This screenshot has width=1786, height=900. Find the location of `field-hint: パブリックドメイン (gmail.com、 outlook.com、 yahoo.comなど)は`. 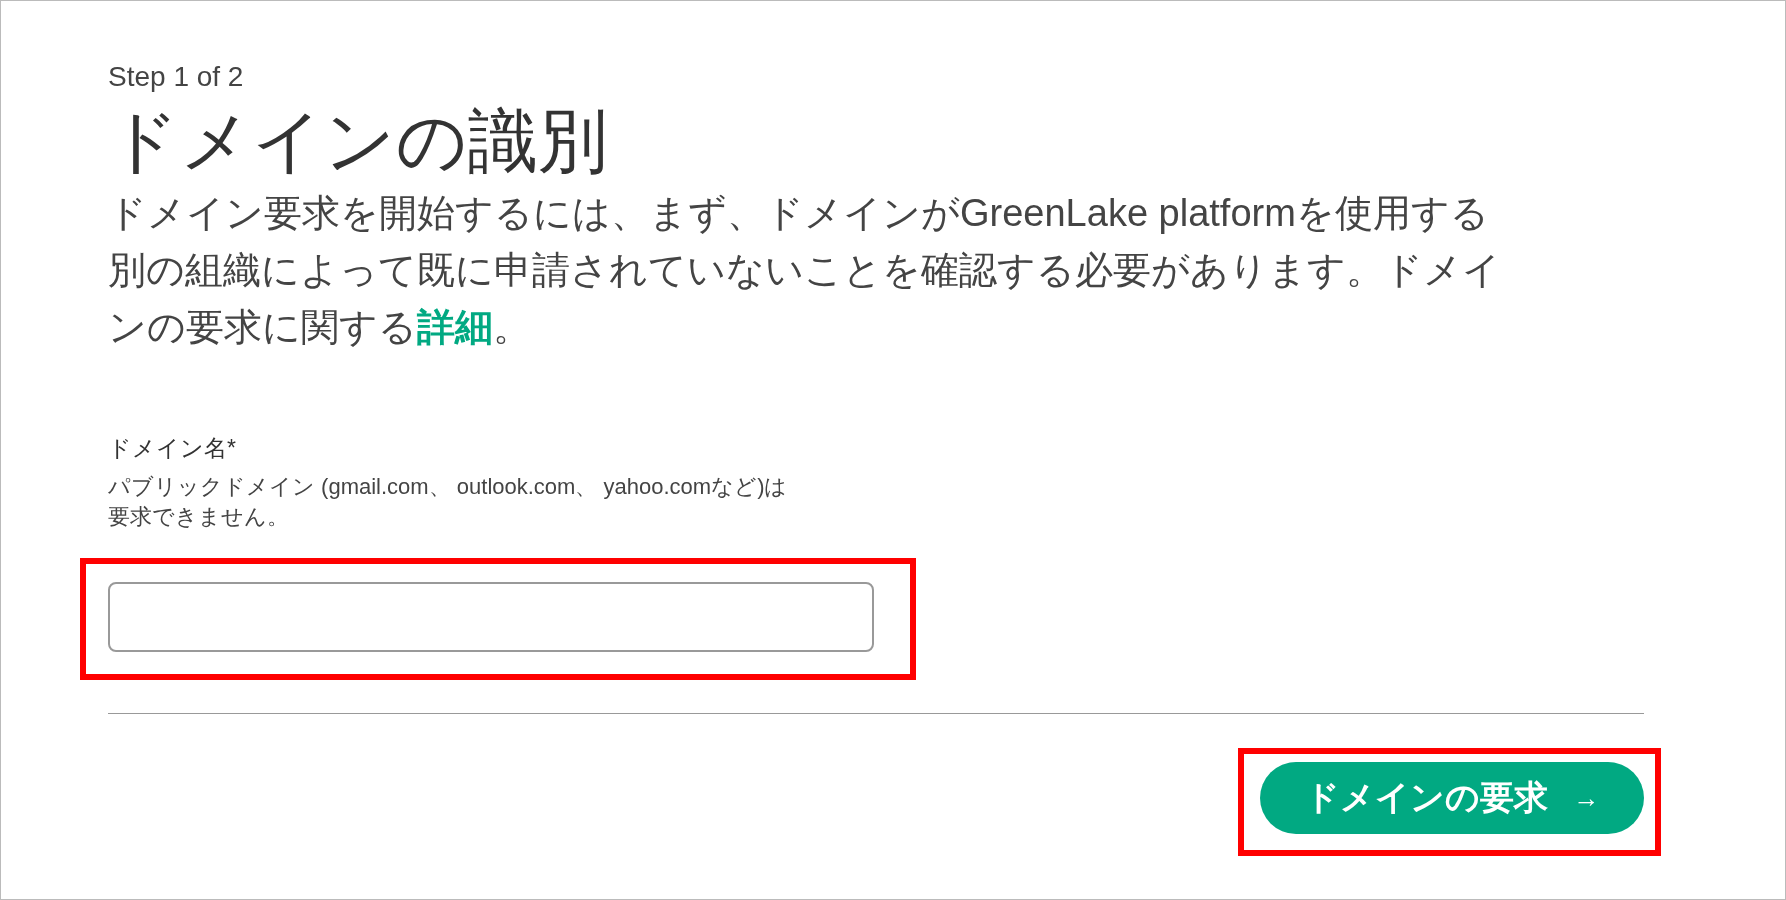

field-hint: パブリックドメイン (gmail.com、 outlook.com、 yahoo.comなど)は is located at coordinates (448, 487).